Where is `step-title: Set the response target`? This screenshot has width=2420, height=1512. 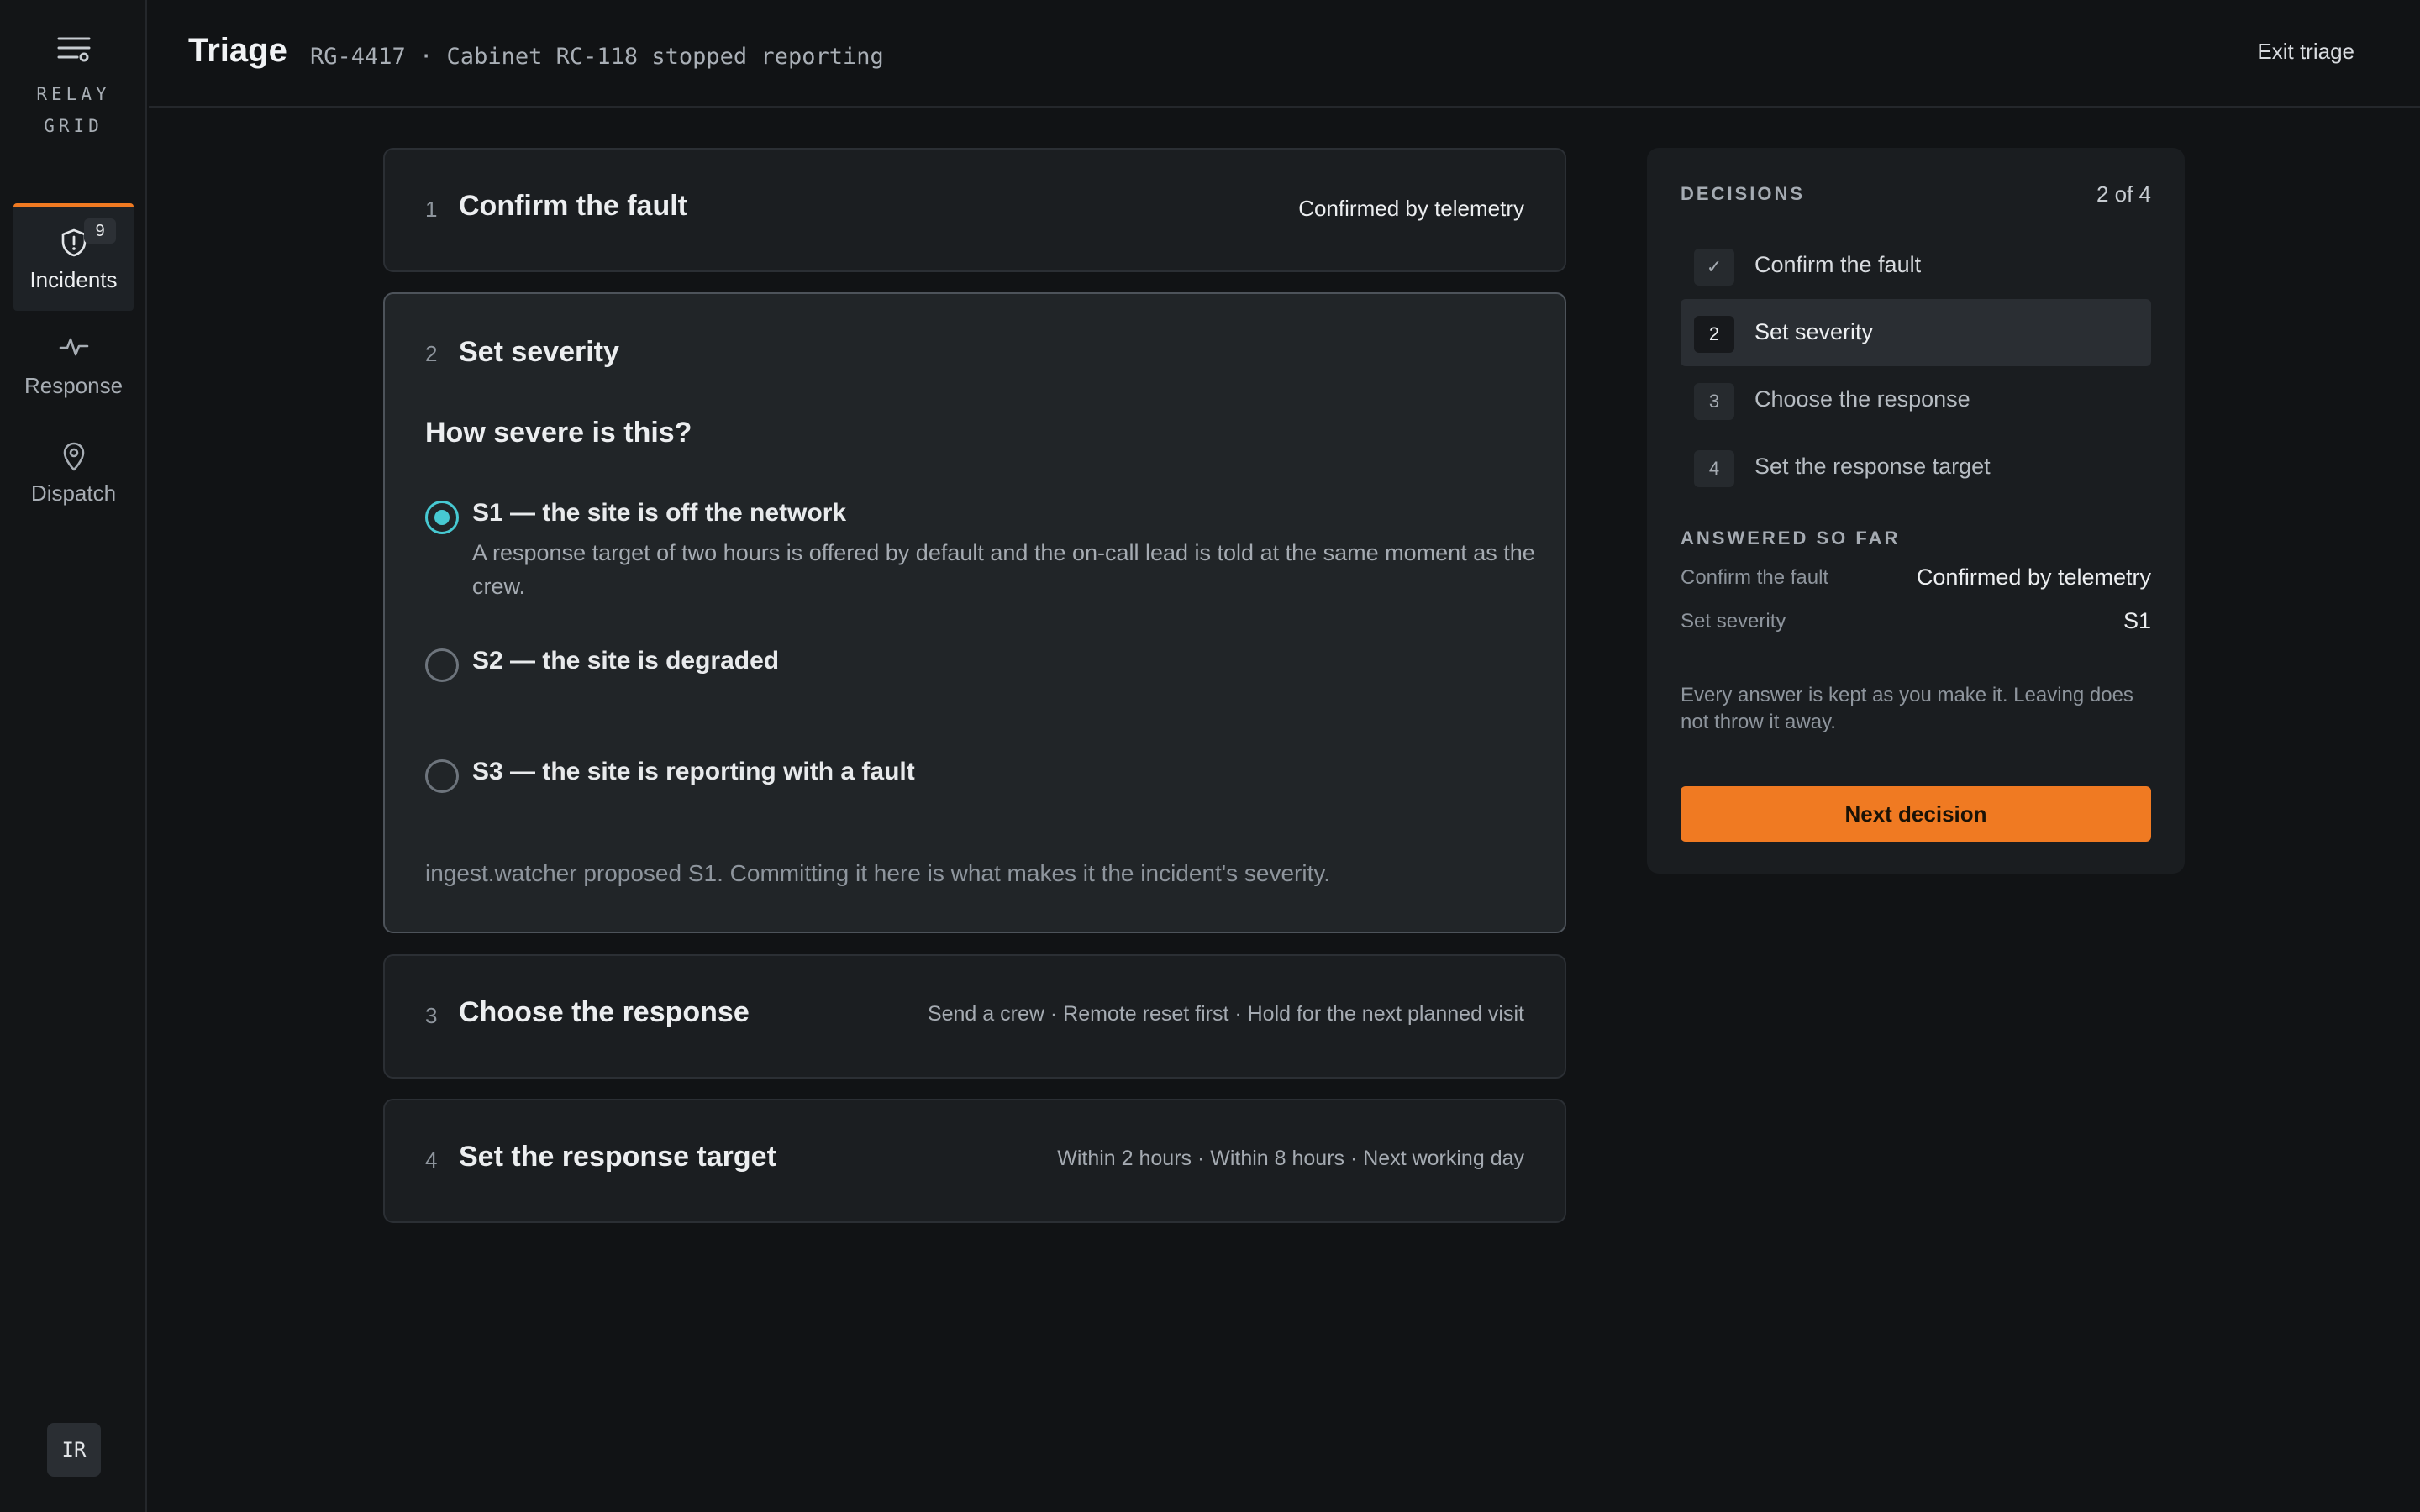 step-title: Set the response target is located at coordinates (617, 1157).